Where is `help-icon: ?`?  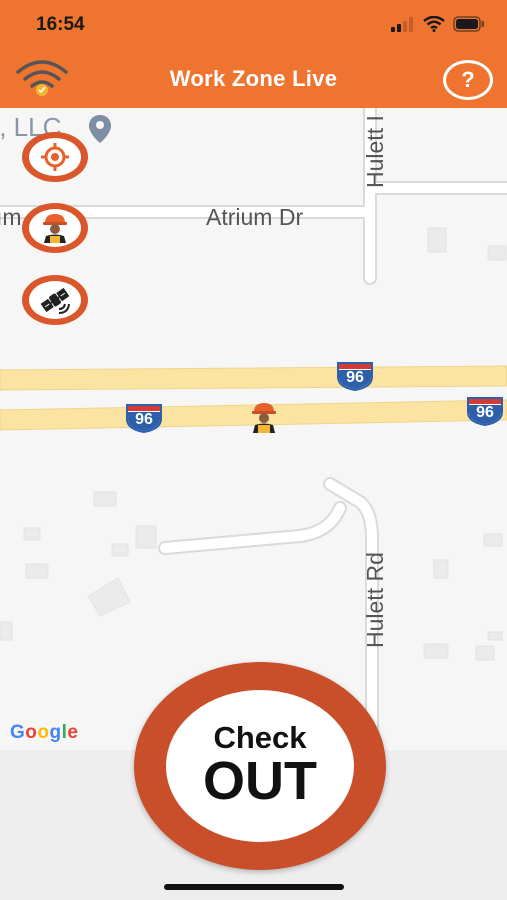
help-icon: ? is located at coordinates (468, 79).